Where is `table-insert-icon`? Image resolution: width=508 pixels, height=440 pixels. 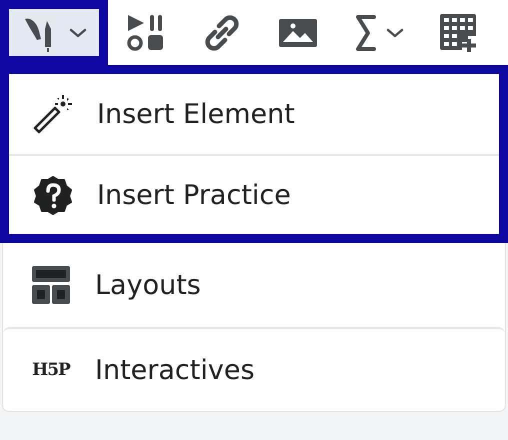 table-insert-icon is located at coordinates (459, 33).